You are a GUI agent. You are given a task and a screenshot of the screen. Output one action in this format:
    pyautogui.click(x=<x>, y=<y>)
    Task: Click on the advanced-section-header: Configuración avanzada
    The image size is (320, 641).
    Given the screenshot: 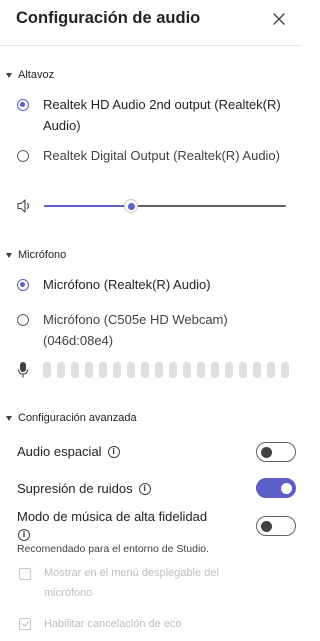 What is the action you would take?
    pyautogui.click(x=71, y=418)
    